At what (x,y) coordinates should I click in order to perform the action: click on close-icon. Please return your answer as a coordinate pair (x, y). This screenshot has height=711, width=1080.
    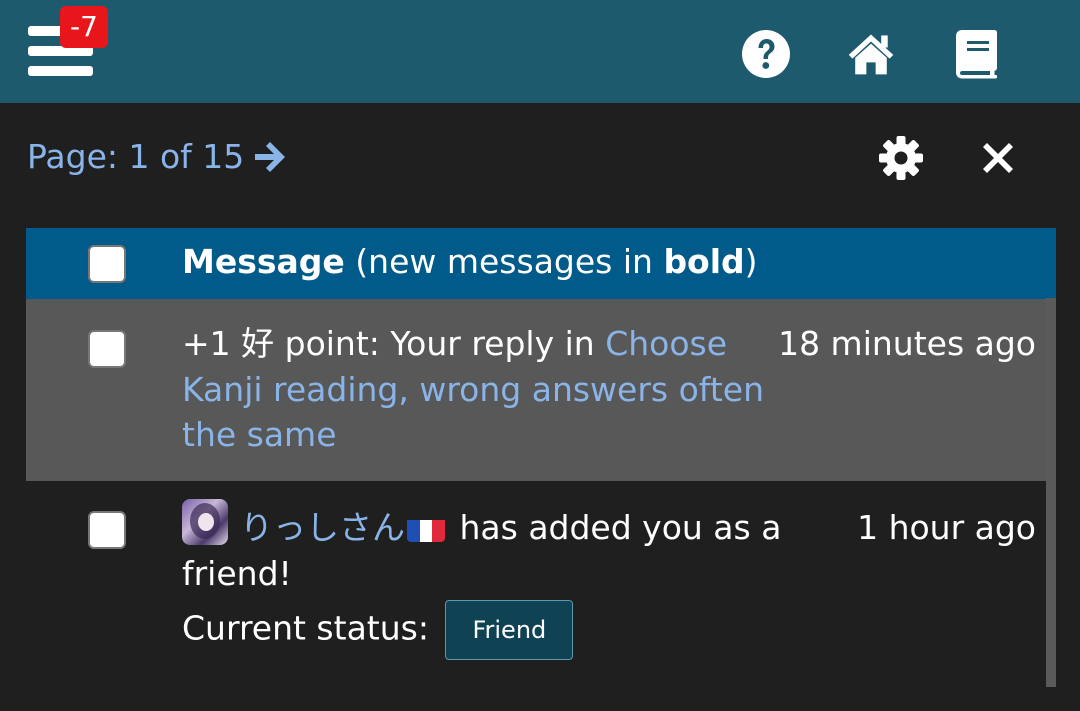
    Looking at the image, I should click on (998, 158).